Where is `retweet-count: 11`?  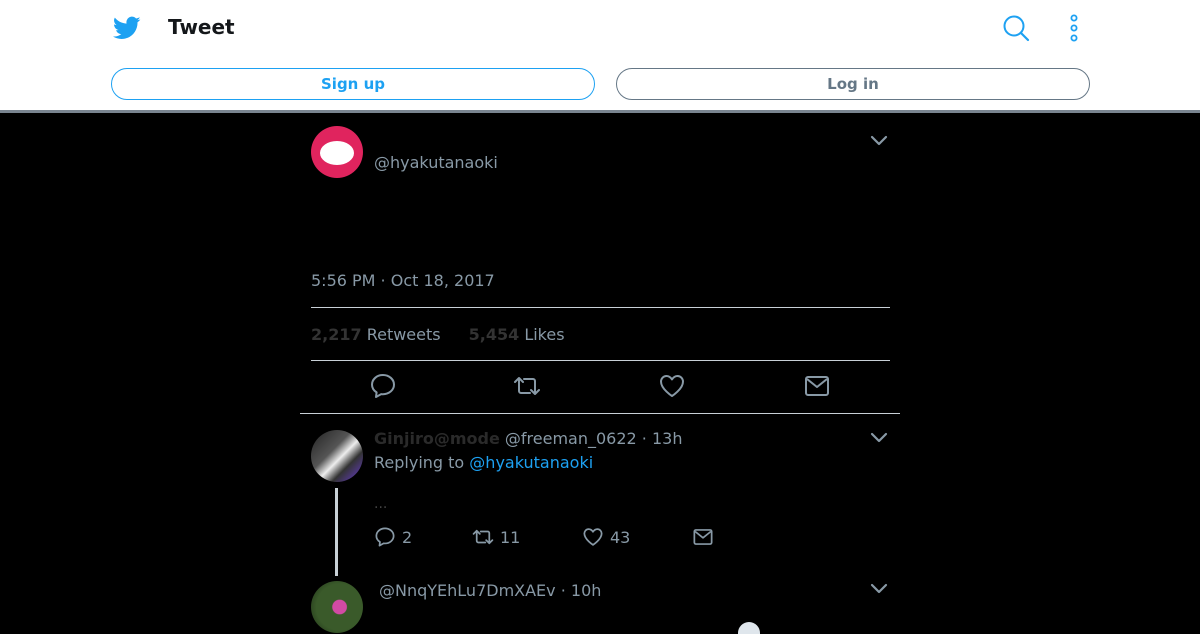
retweet-count: 11 is located at coordinates (510, 537).